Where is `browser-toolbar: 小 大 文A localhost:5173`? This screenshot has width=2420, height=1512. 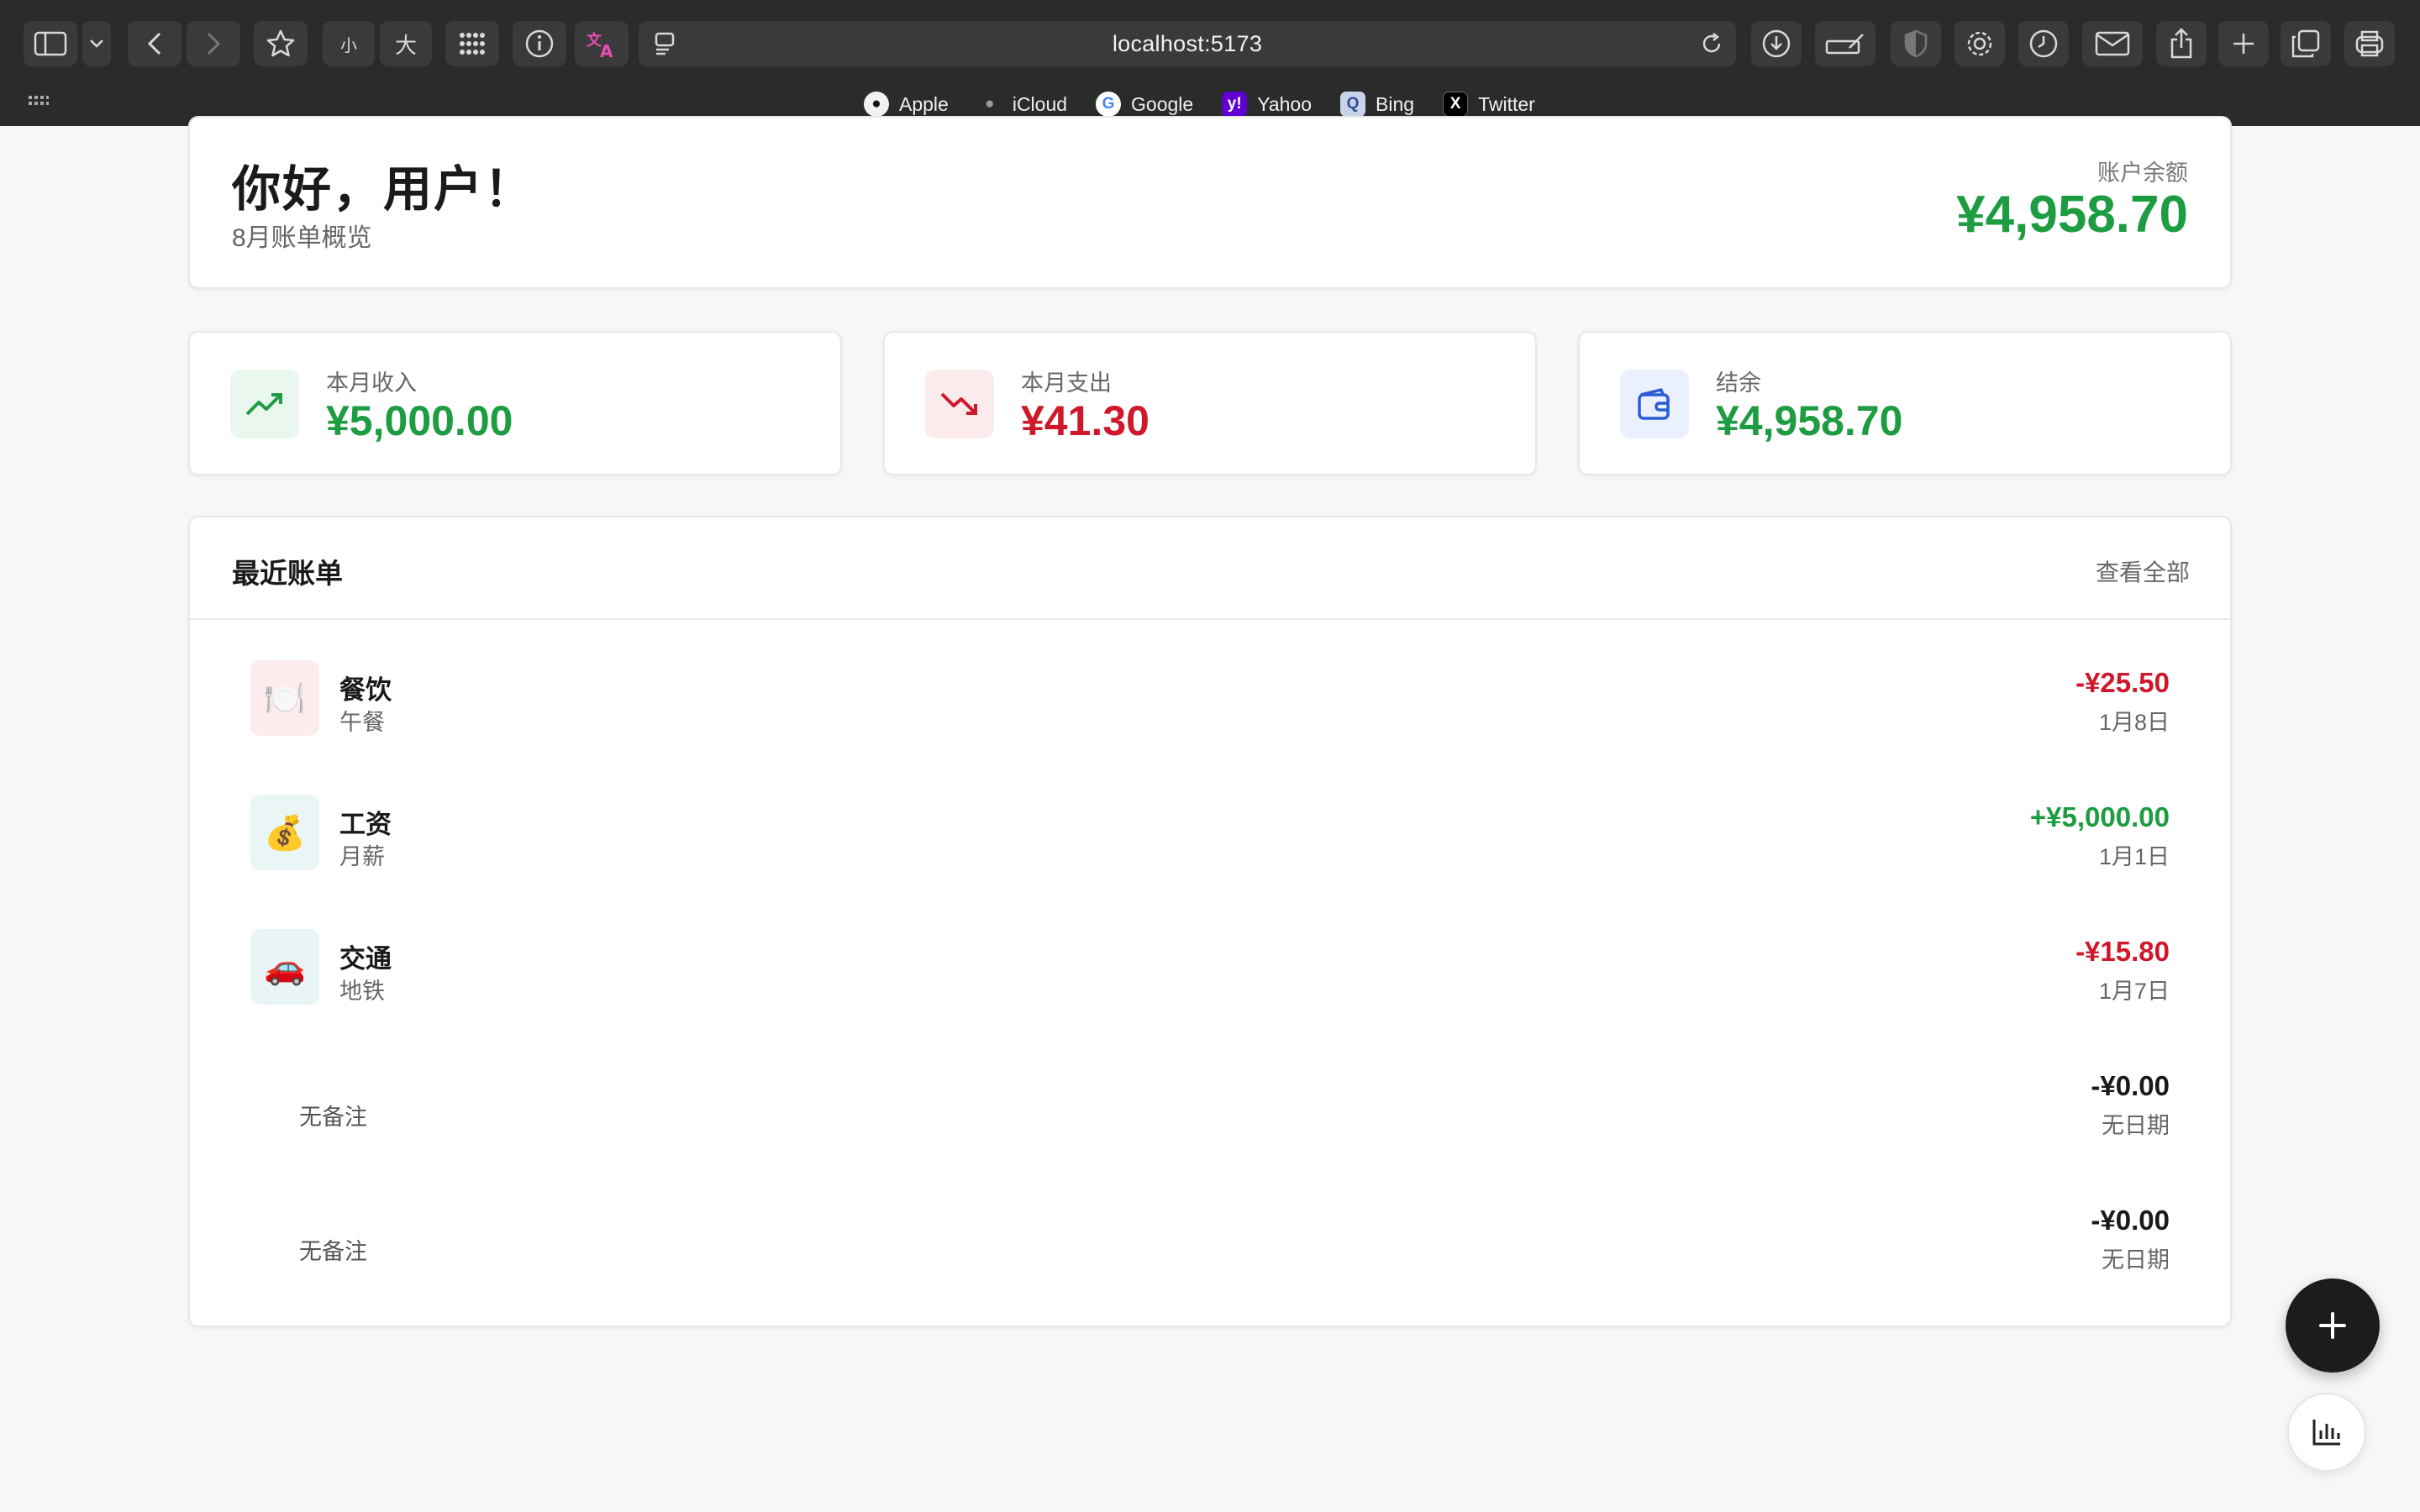 browser-toolbar: 小 大 文A localhost:5173 is located at coordinates (1210, 43).